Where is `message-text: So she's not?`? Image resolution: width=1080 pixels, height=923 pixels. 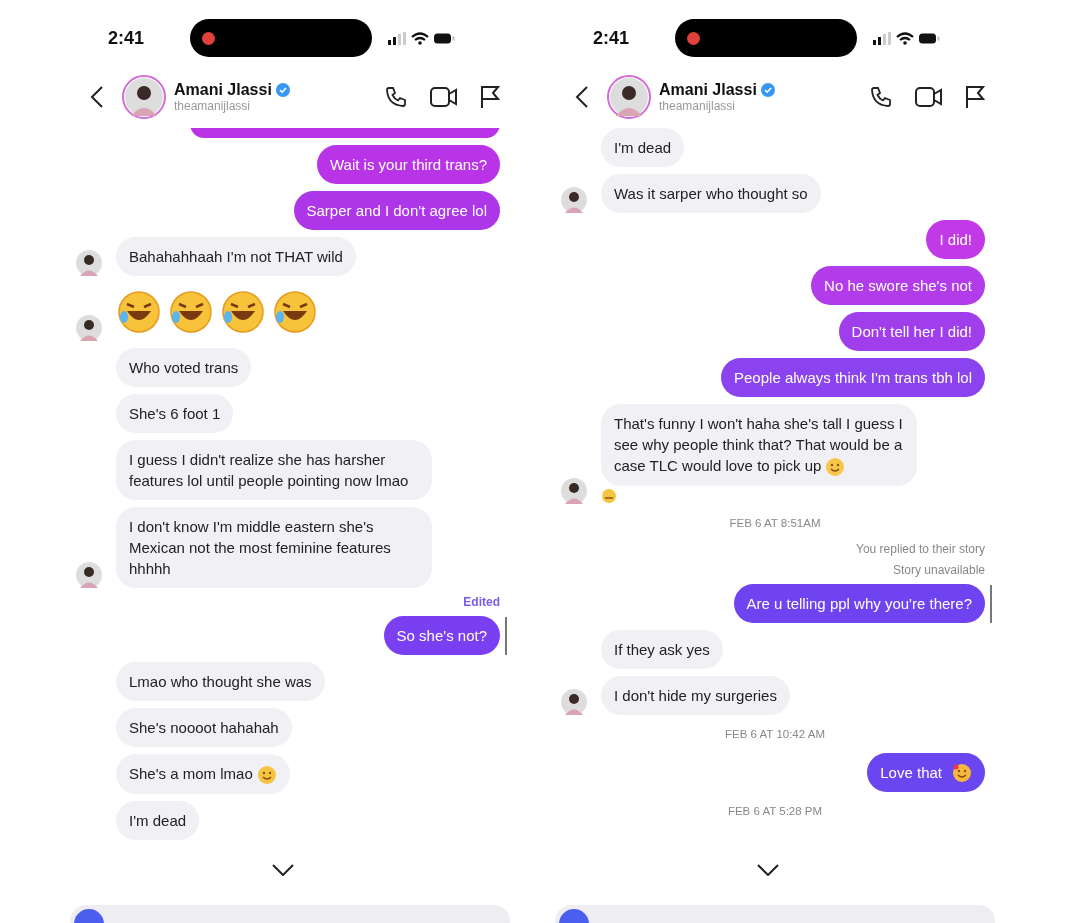 message-text: So she's not? is located at coordinates (441, 636).